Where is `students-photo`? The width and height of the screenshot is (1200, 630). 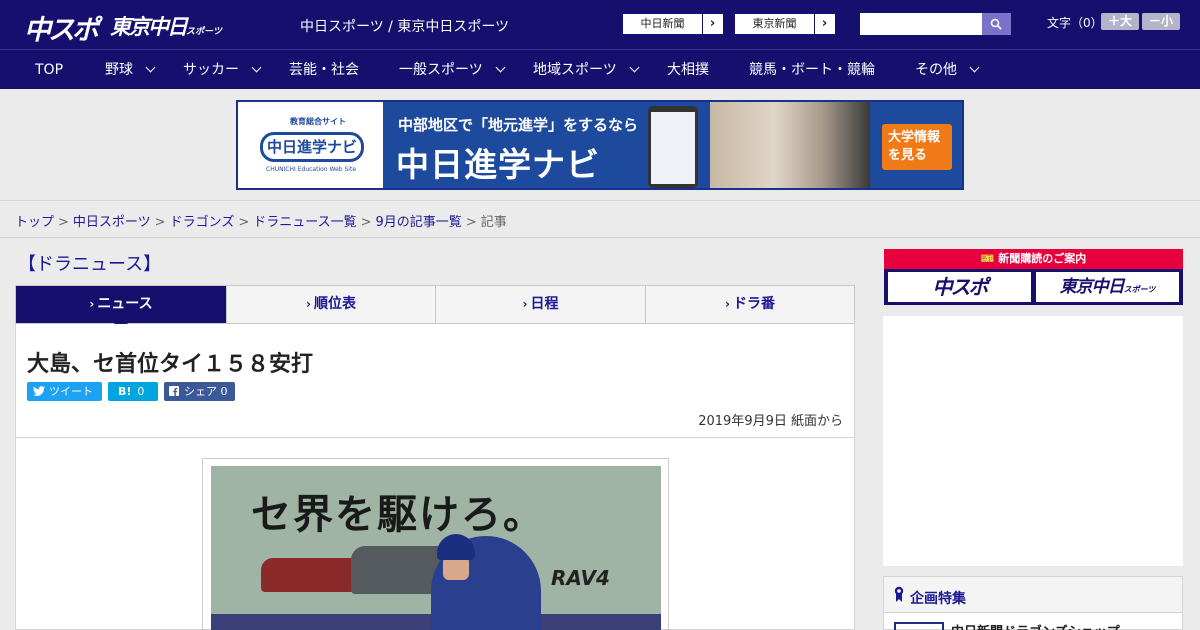
students-photo is located at coordinates (790, 145).